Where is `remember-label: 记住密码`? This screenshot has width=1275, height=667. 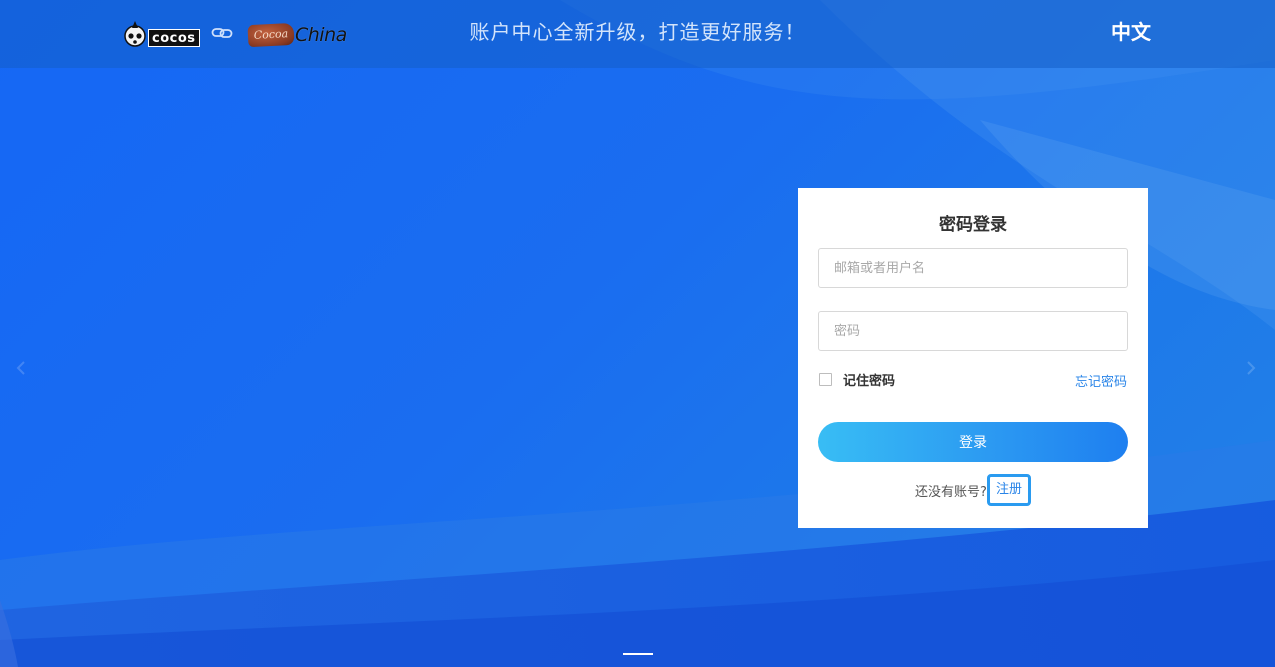
remember-label: 记住密码 is located at coordinates (869, 381).